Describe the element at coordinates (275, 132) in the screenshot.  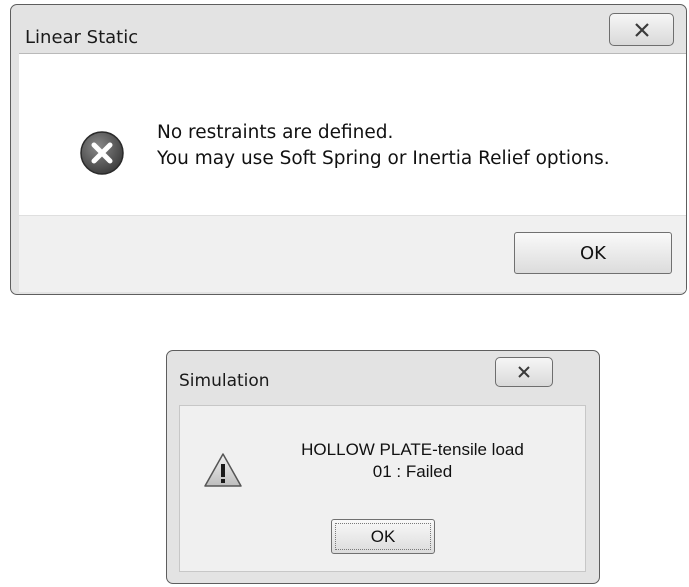
I see `message-line-1: No restraints are defined.` at that location.